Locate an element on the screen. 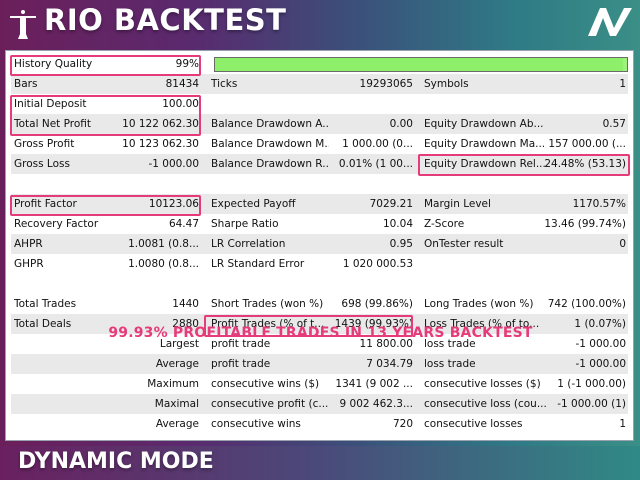  report-cell-v3: 1170.57% is located at coordinates (599, 204).